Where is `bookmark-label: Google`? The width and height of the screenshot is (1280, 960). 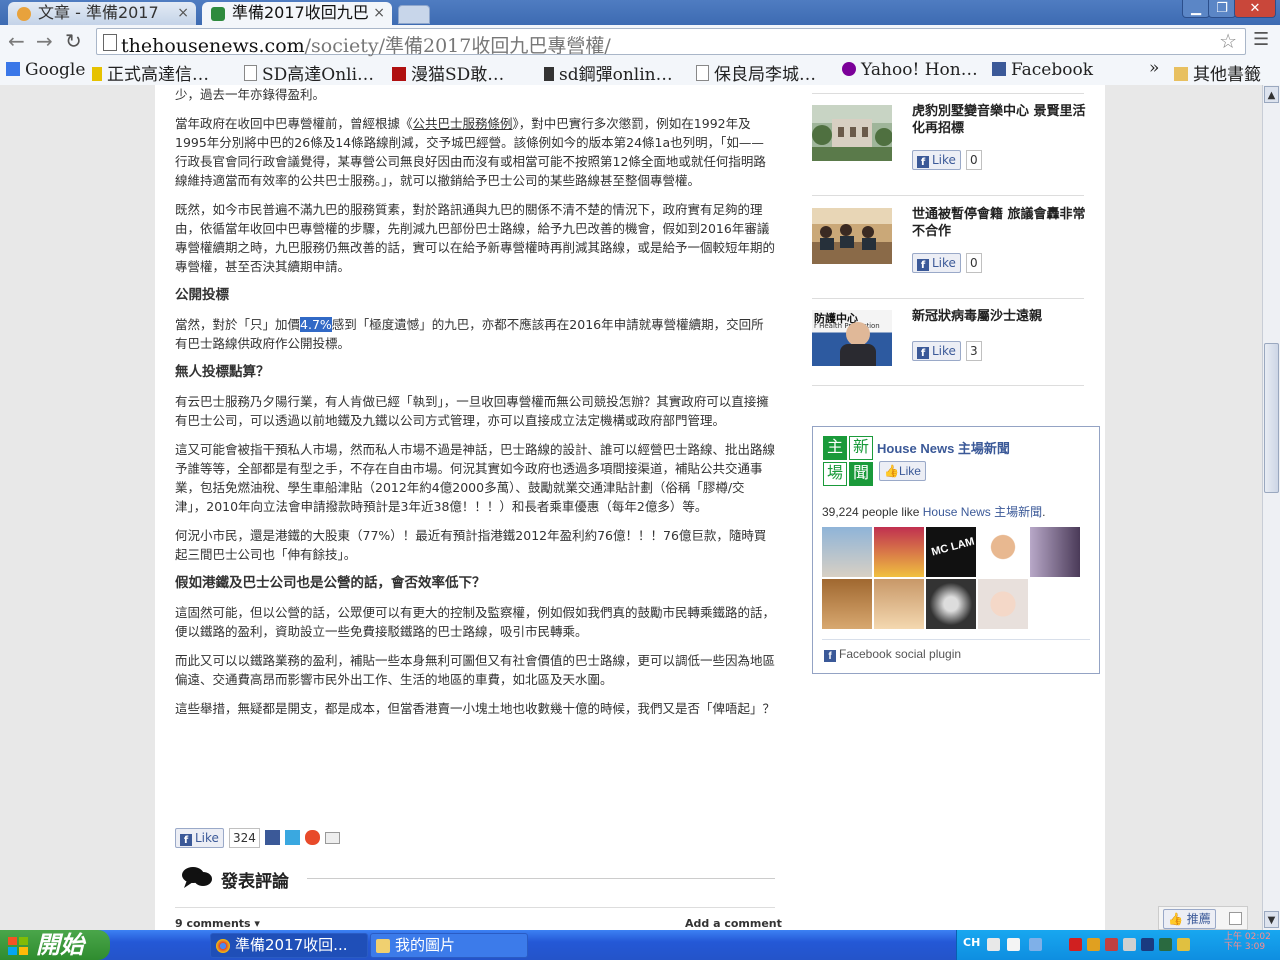
bookmark-label: Google is located at coordinates (55, 70).